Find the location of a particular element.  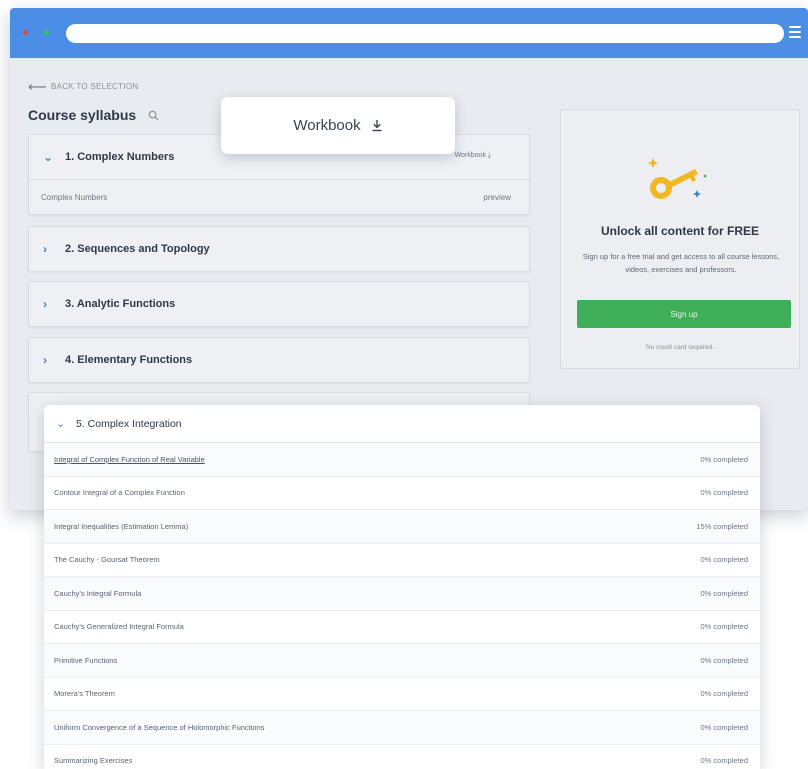

lesson-row: Complex Numbers preview is located at coordinates (279, 196).